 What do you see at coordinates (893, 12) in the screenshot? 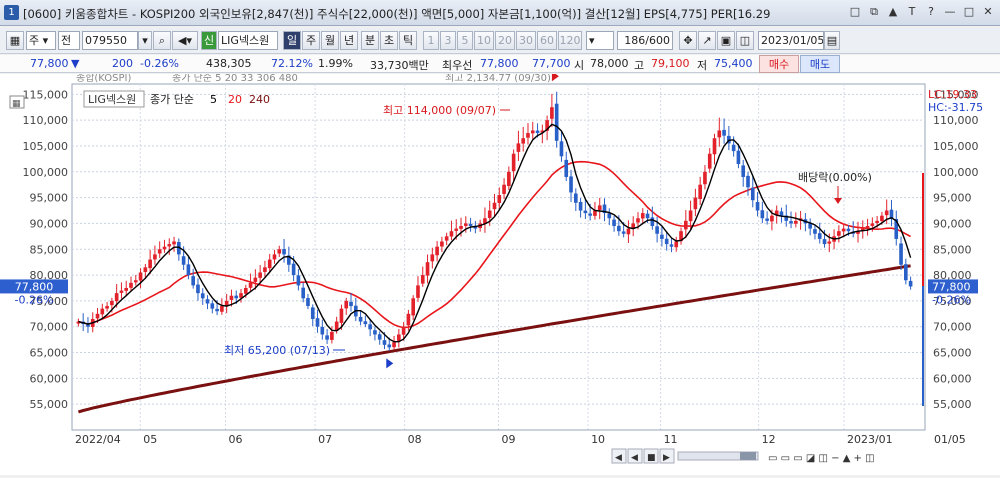
I see `pin-icon: ▲` at bounding box center [893, 12].